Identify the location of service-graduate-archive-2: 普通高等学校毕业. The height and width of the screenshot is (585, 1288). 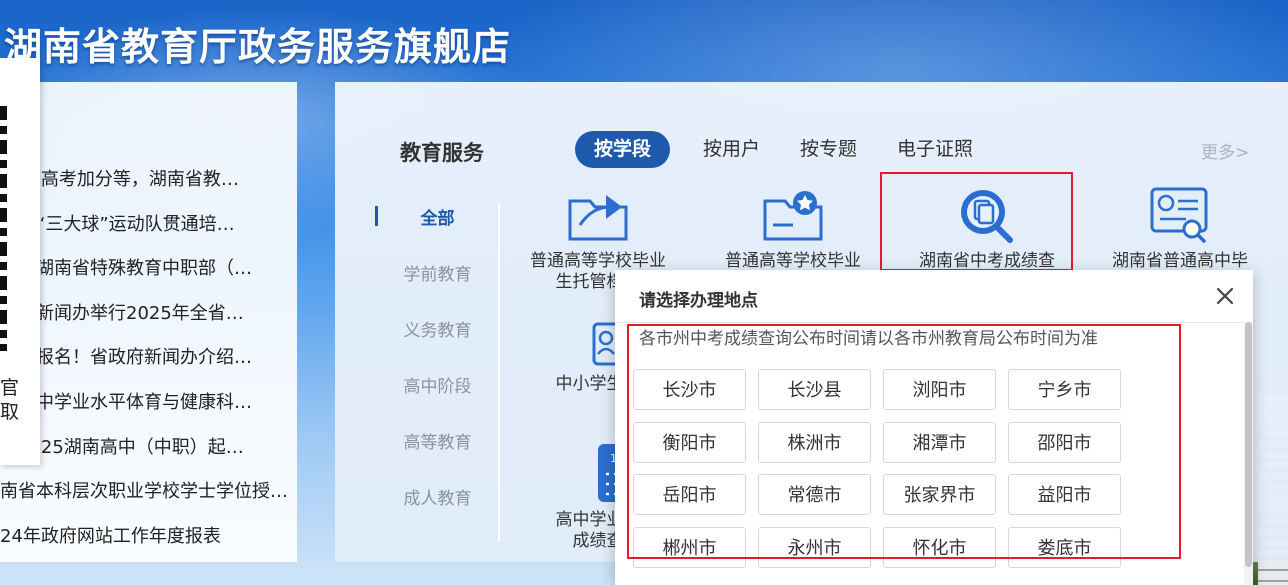
(793, 228).